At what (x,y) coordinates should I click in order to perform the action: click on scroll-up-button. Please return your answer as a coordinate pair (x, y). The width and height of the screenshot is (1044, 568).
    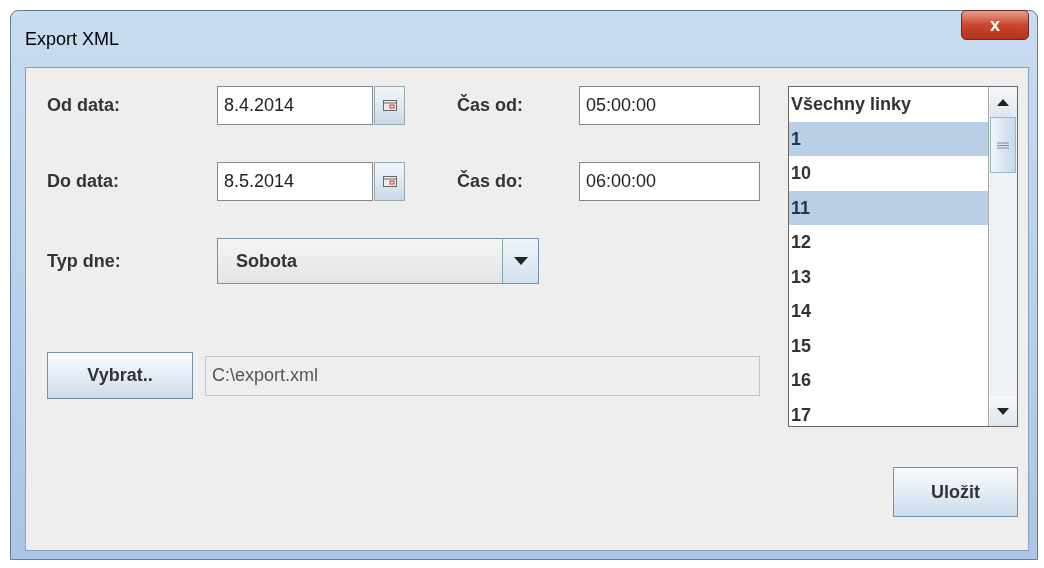
    Looking at the image, I should click on (1003, 102).